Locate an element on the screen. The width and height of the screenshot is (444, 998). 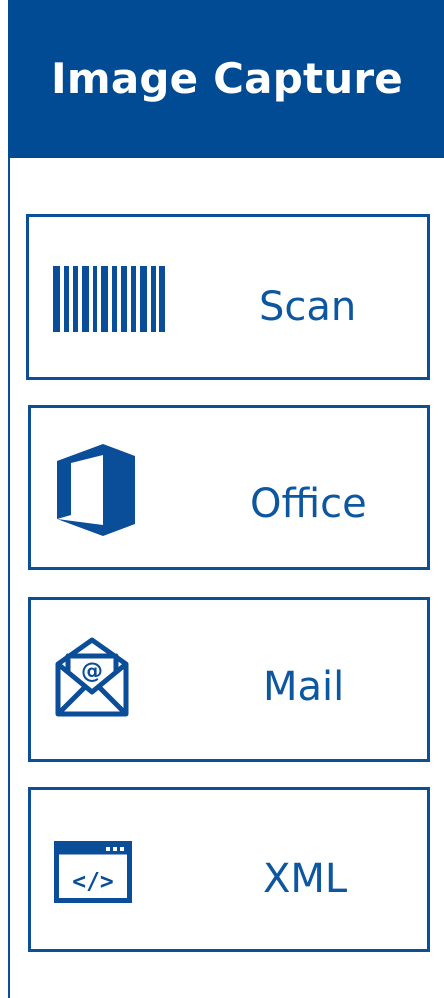
office-label: Office is located at coordinates (308, 504).